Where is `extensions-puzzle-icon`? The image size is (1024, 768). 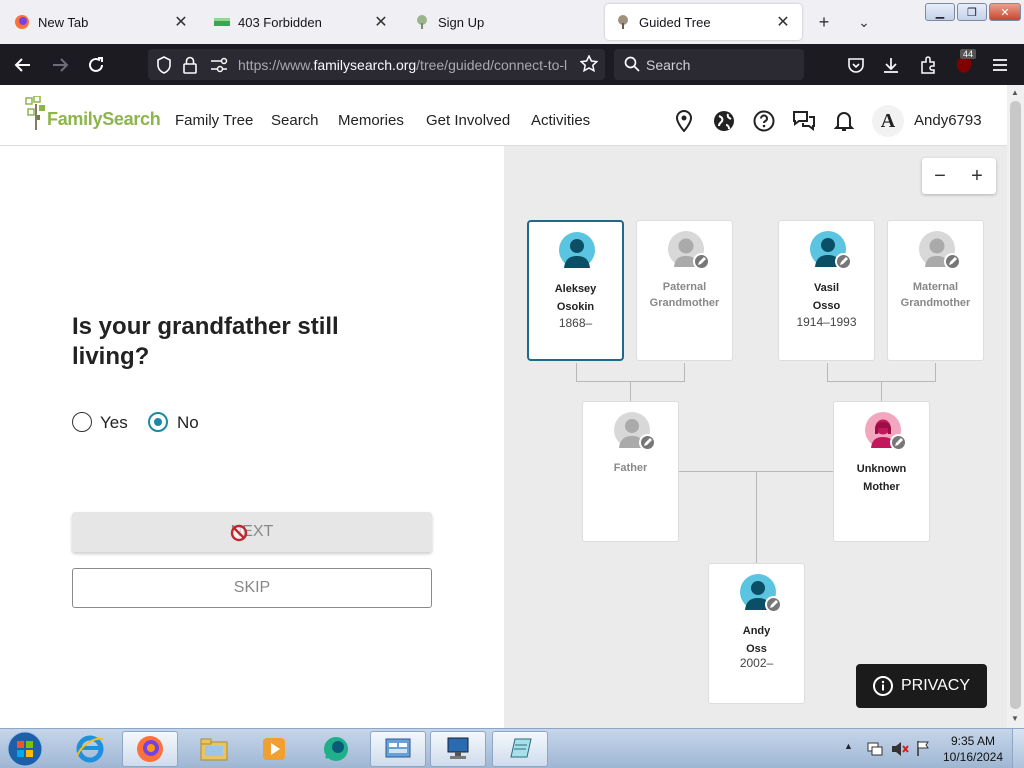 extensions-puzzle-icon is located at coordinates (928, 65).